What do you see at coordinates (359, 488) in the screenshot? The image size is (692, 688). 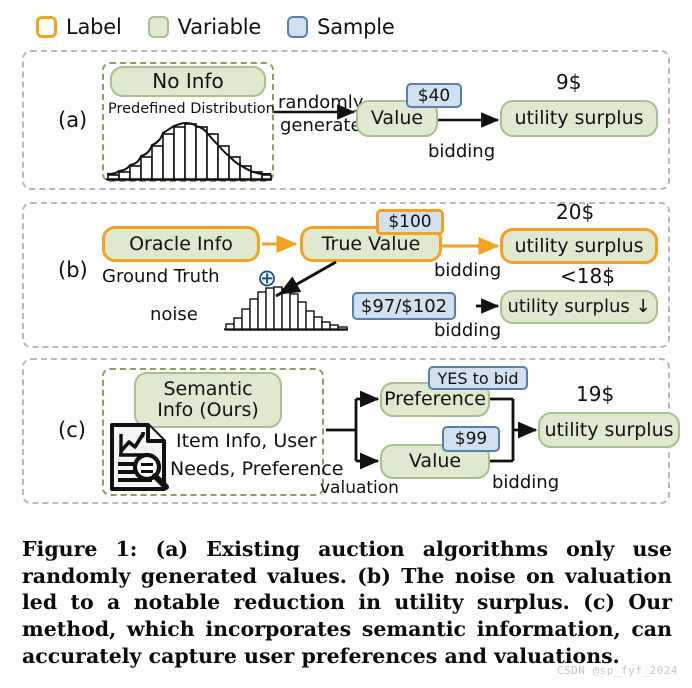 I see `panel-c-valuation-label: valuation` at bounding box center [359, 488].